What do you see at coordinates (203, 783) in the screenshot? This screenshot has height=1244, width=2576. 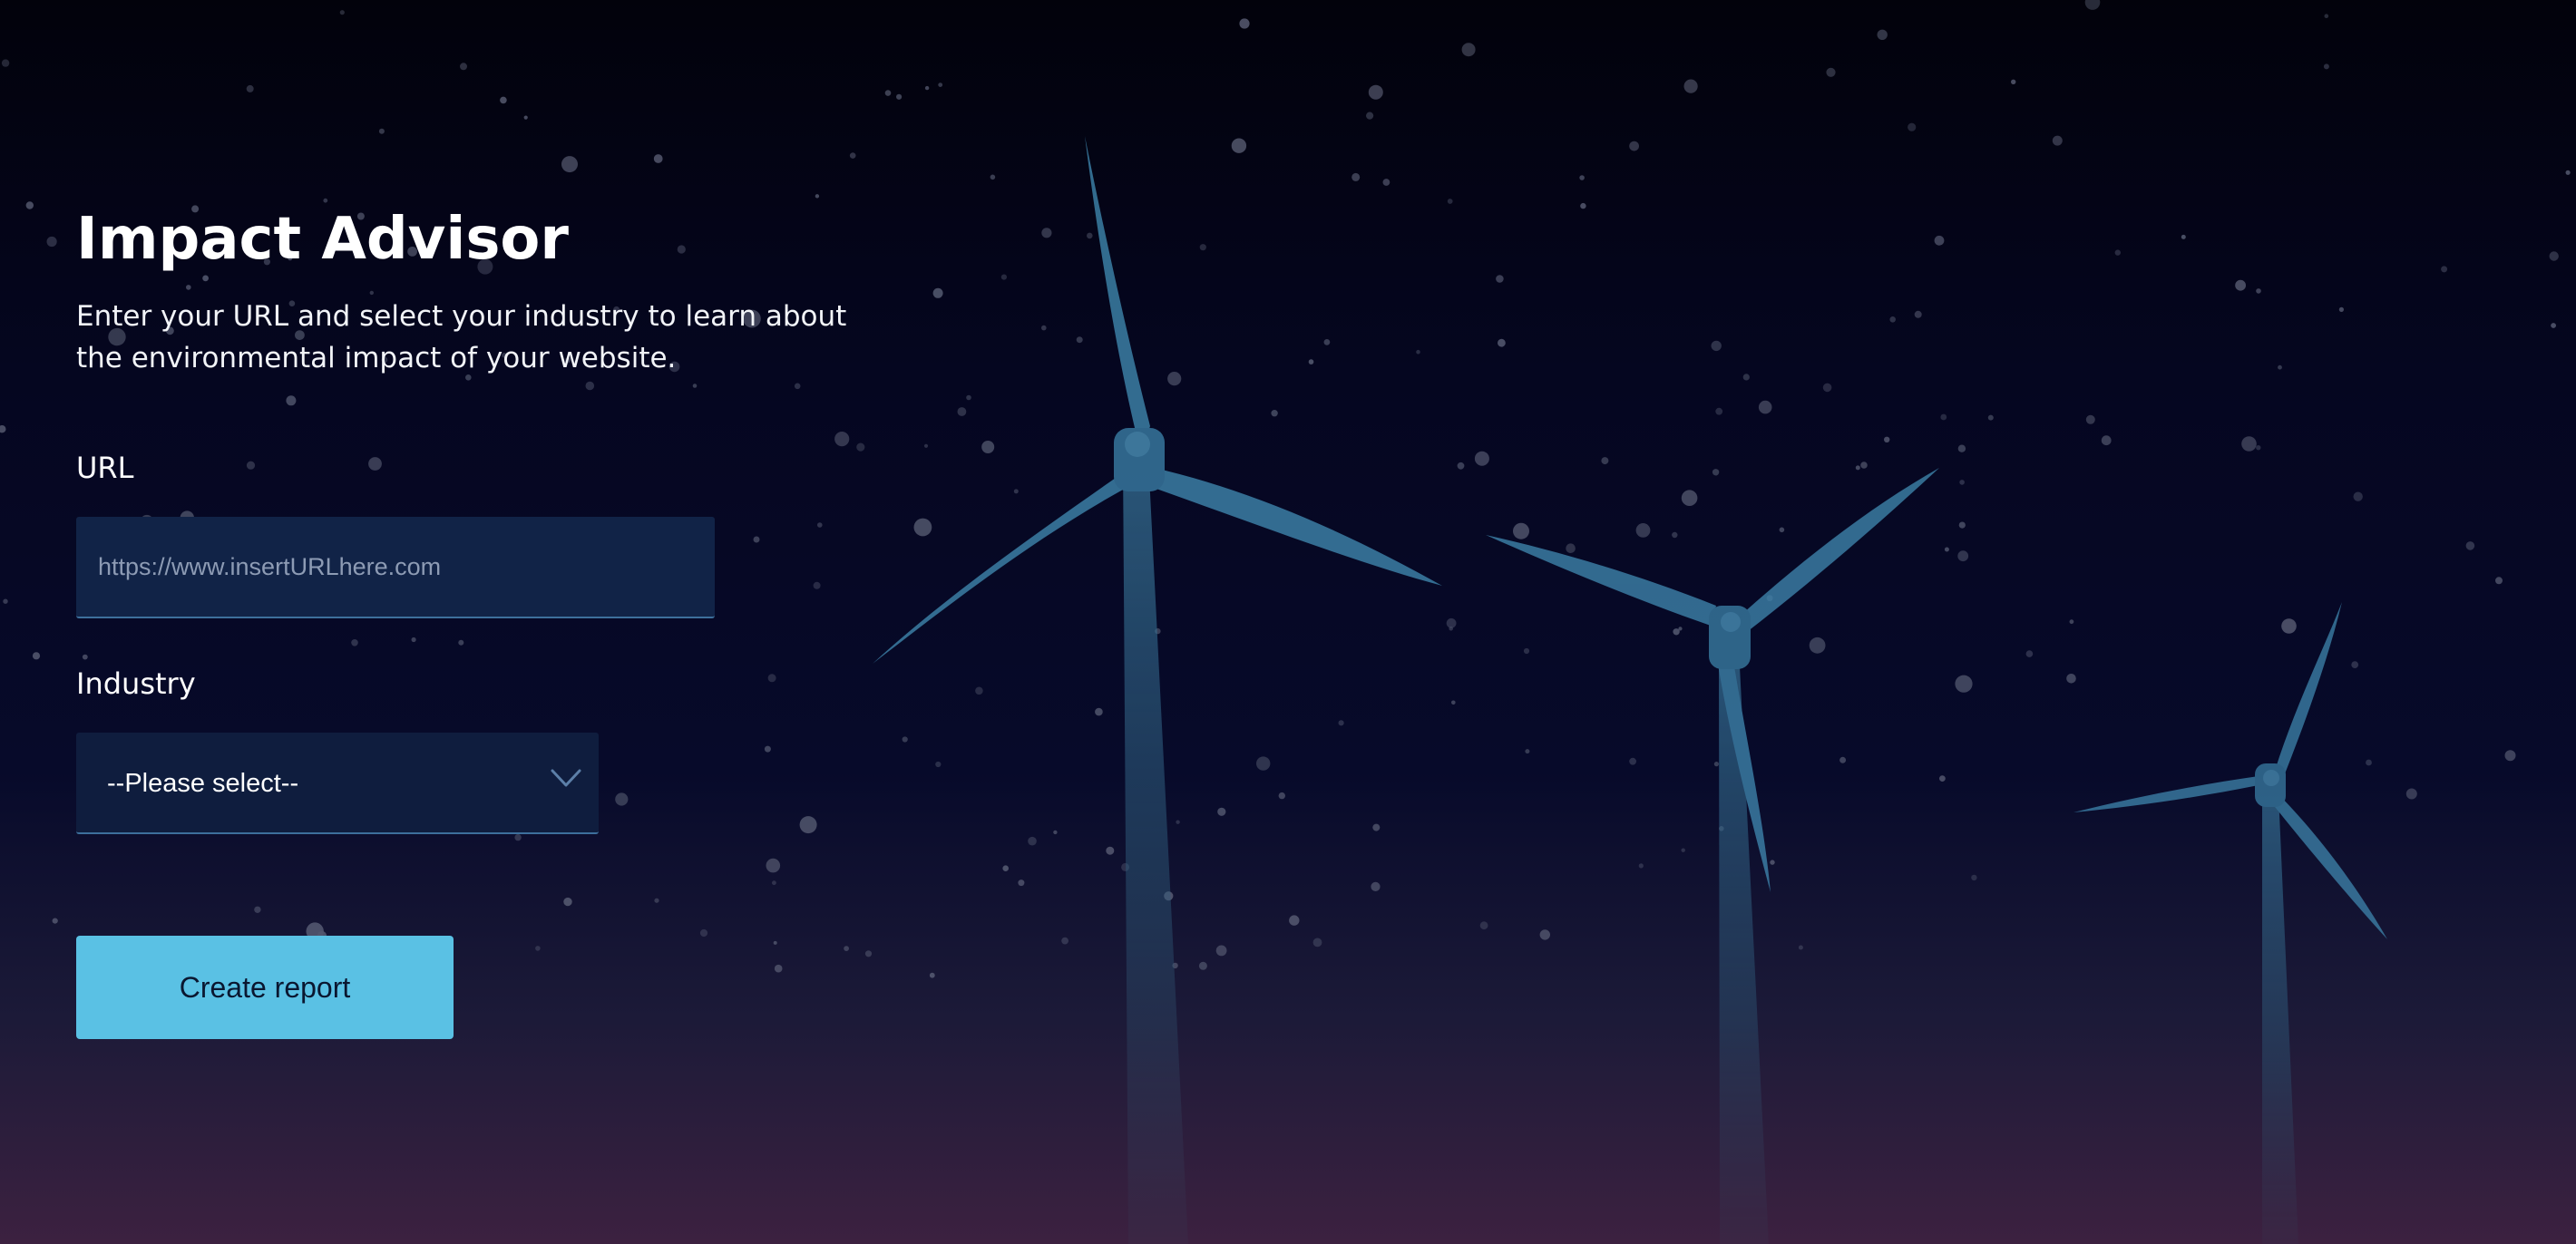 I see `industry-select-value: --Please select--` at bounding box center [203, 783].